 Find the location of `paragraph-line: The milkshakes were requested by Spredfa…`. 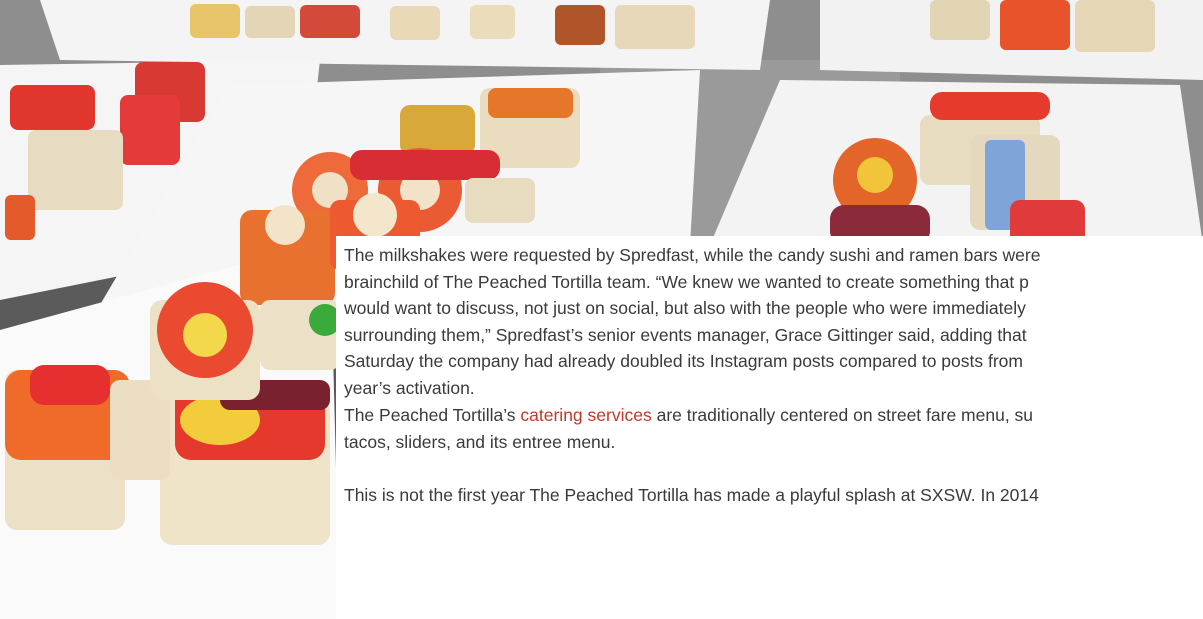

paragraph-line: The milkshakes were requested by Spredfa… is located at coordinates (692, 255).